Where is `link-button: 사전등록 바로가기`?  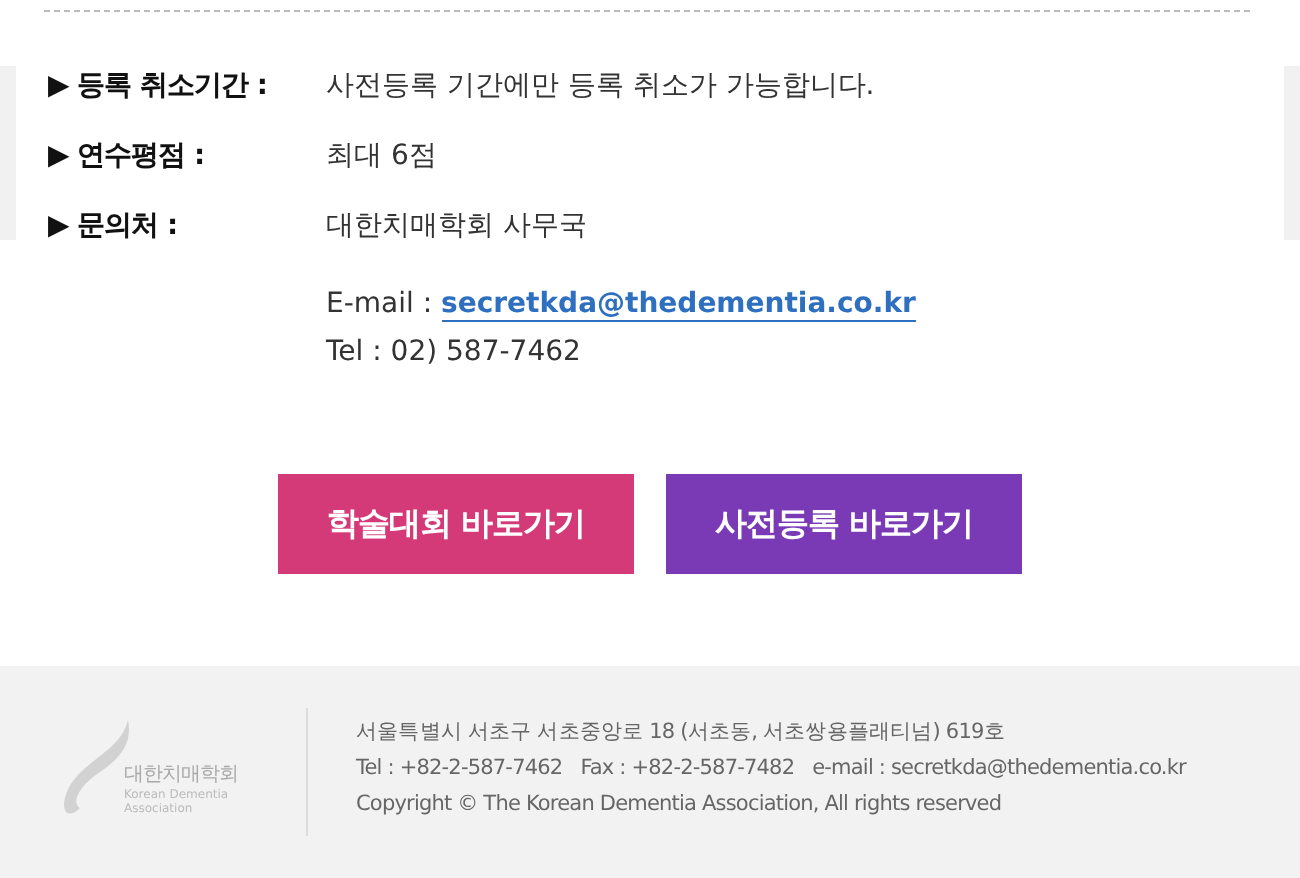 link-button: 사전등록 바로가기 is located at coordinates (844, 524).